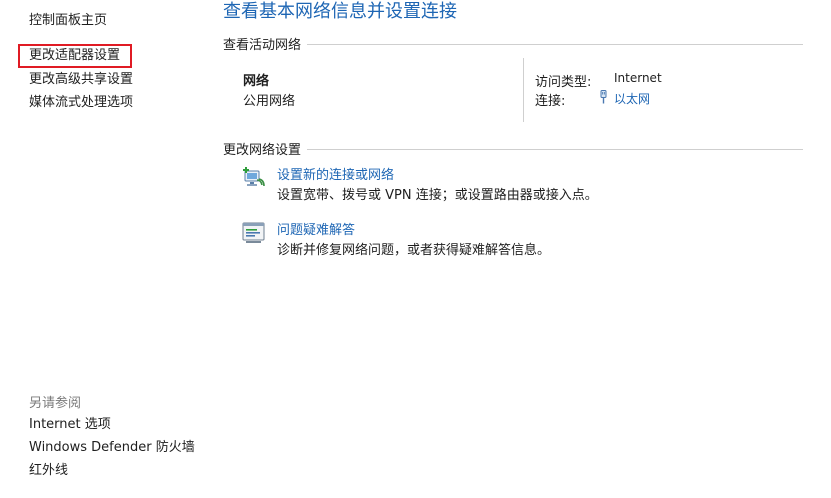 Image resolution: width=831 pixels, height=498 pixels. What do you see at coordinates (316, 228) in the screenshot?
I see `troubleshoot-problems-link: 问题疑难解答` at bounding box center [316, 228].